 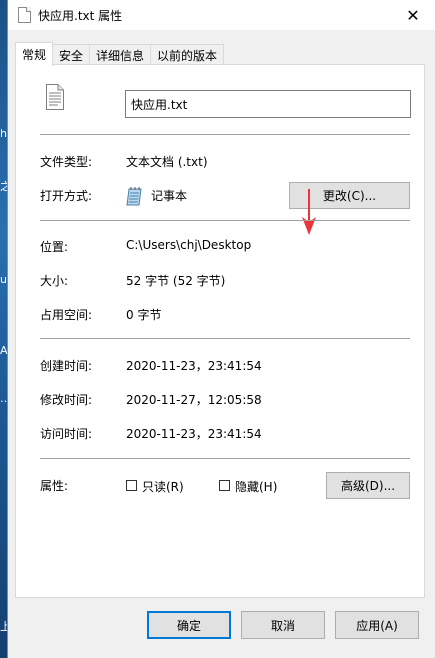 I want to click on text-document-icon, so click(x=55, y=97).